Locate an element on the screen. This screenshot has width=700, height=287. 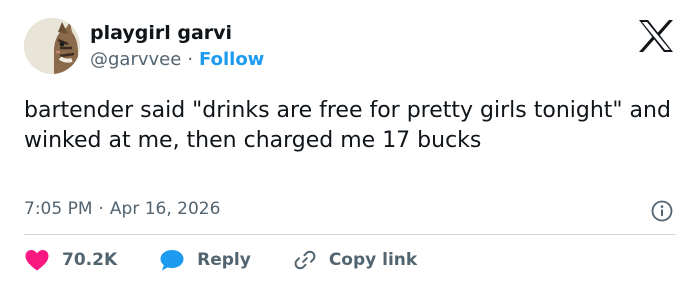
author-handle: @garvvee is located at coordinates (135, 59).